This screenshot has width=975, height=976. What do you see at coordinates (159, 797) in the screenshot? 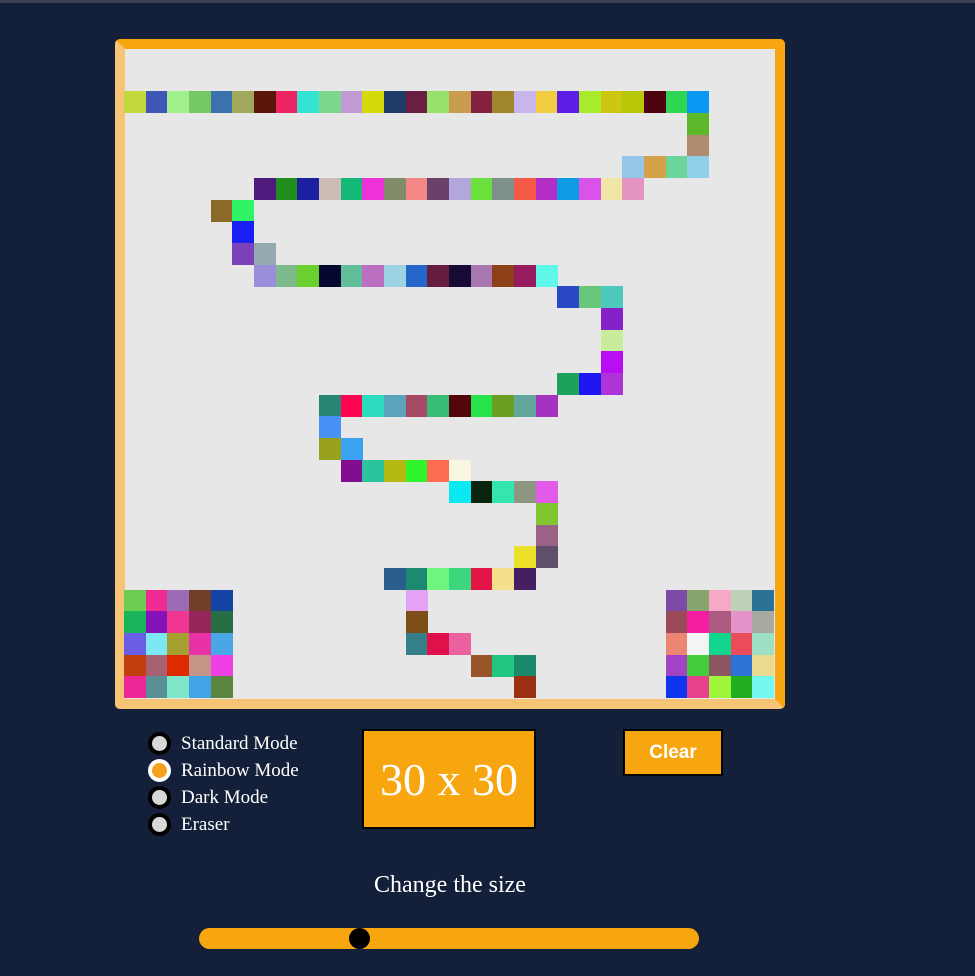
I see `dark-mode-radio` at bounding box center [159, 797].